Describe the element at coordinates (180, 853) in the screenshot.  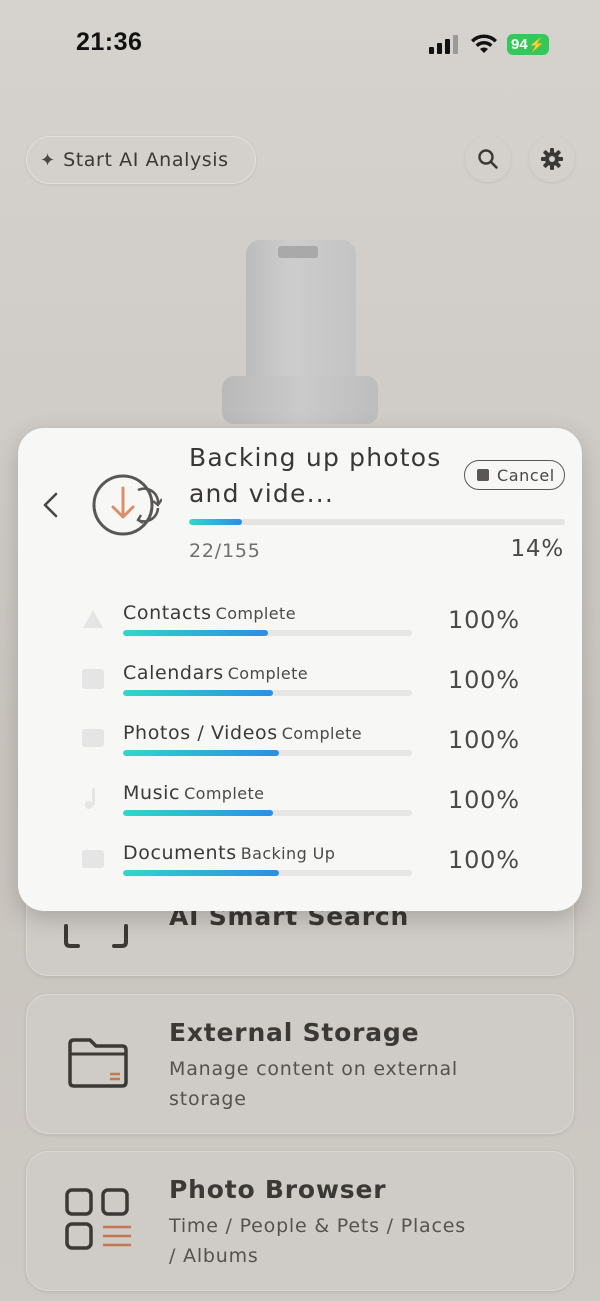
I see `item-name: Documents` at that location.